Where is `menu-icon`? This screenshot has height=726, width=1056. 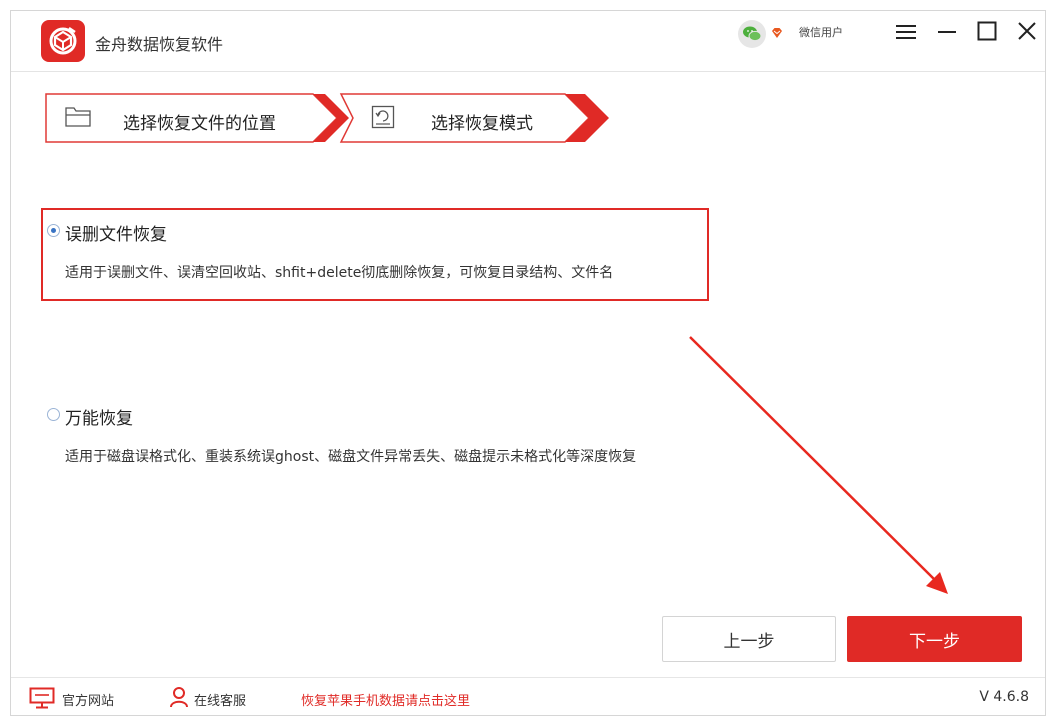
menu-icon is located at coordinates (906, 32).